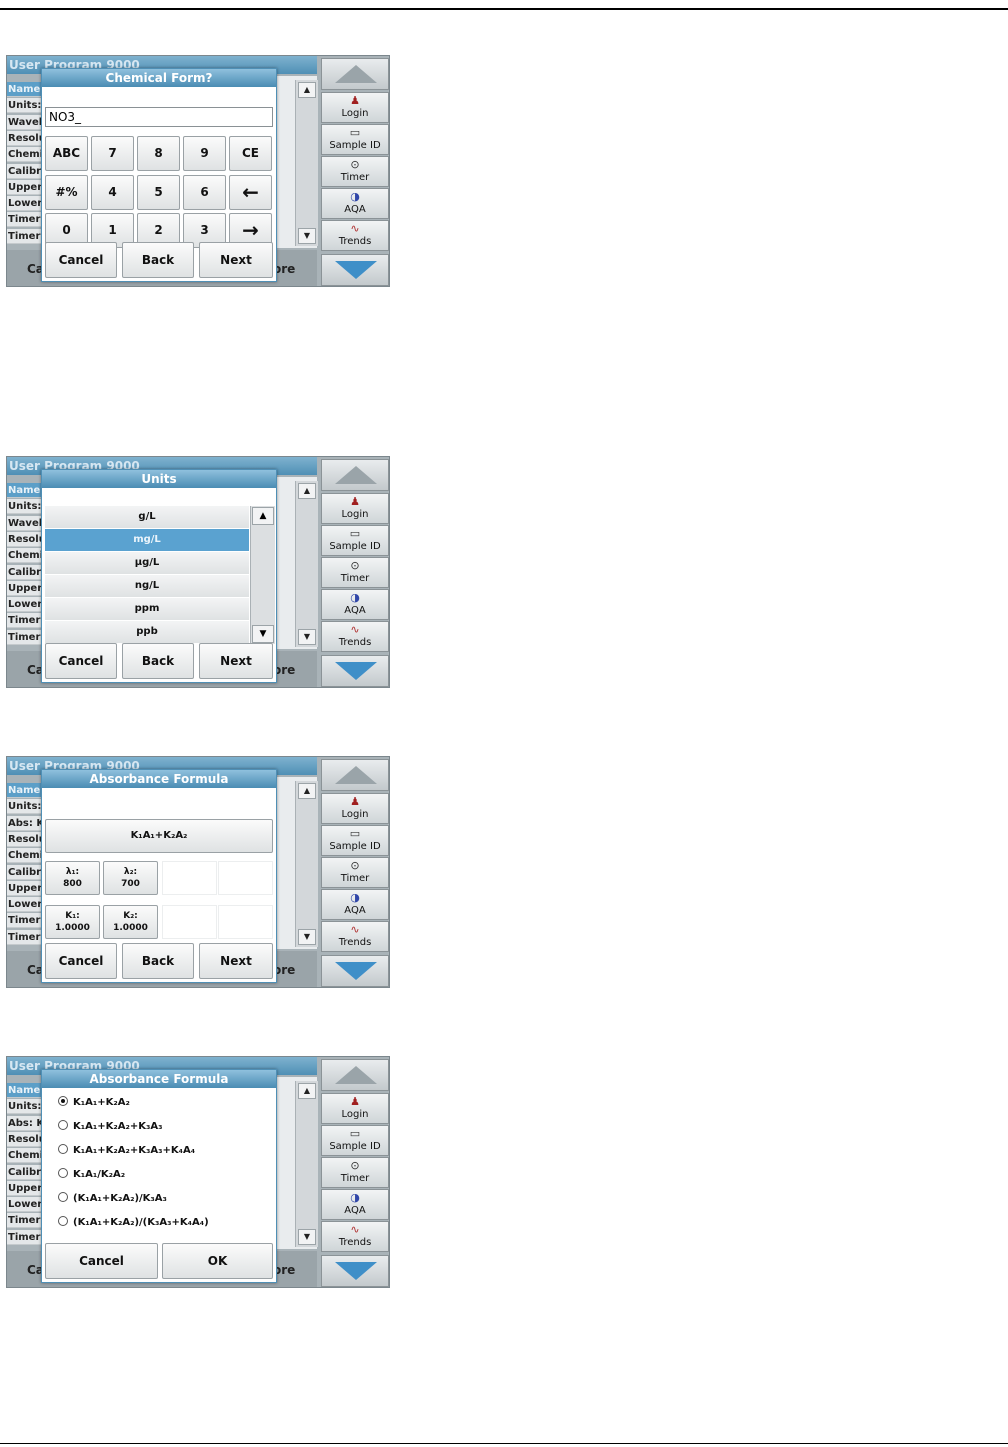 This screenshot has height=1447, width=1008. I want to click on key-6: 6, so click(204, 192).